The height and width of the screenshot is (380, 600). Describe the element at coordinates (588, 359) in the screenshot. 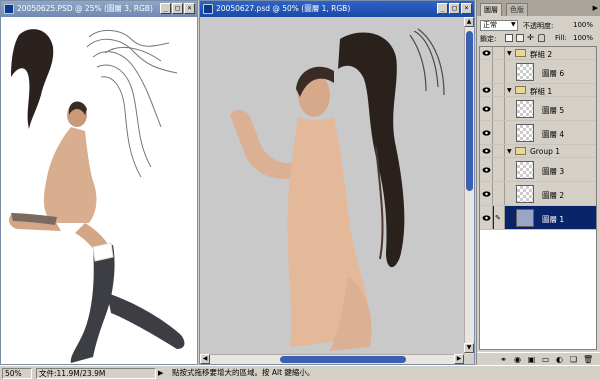

I see `trash-icon: 🗑` at that location.